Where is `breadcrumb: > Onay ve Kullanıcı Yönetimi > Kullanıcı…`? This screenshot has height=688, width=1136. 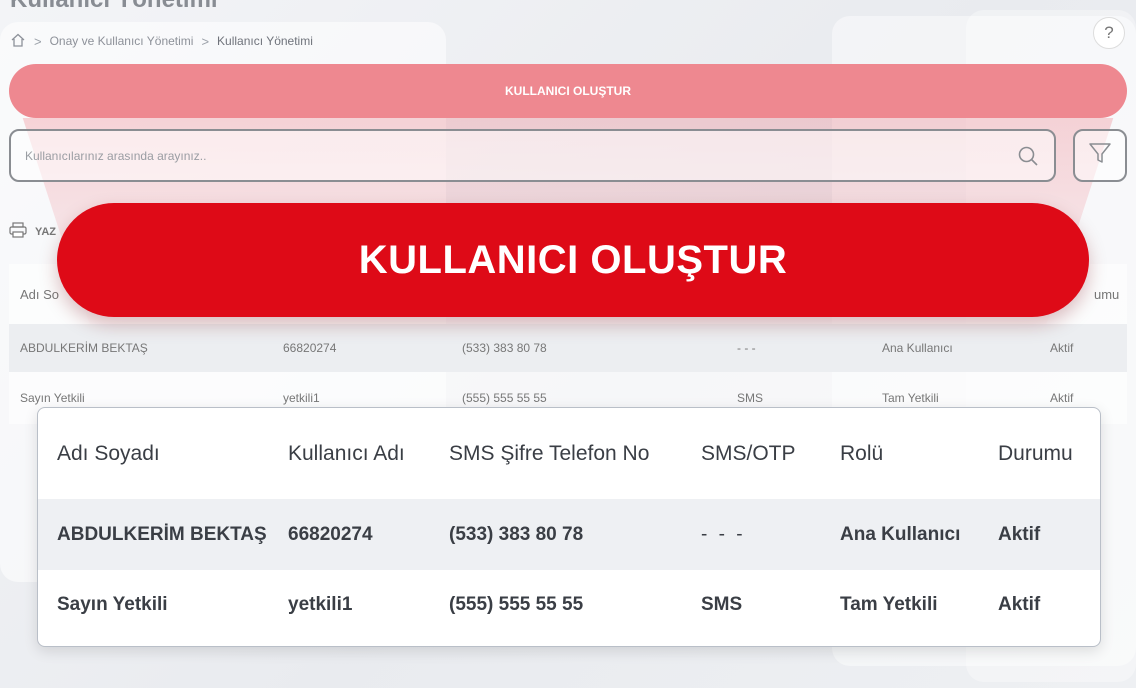 breadcrumb: > Onay ve Kullanıcı Yönetimi > Kullanıcı… is located at coordinates (161, 41).